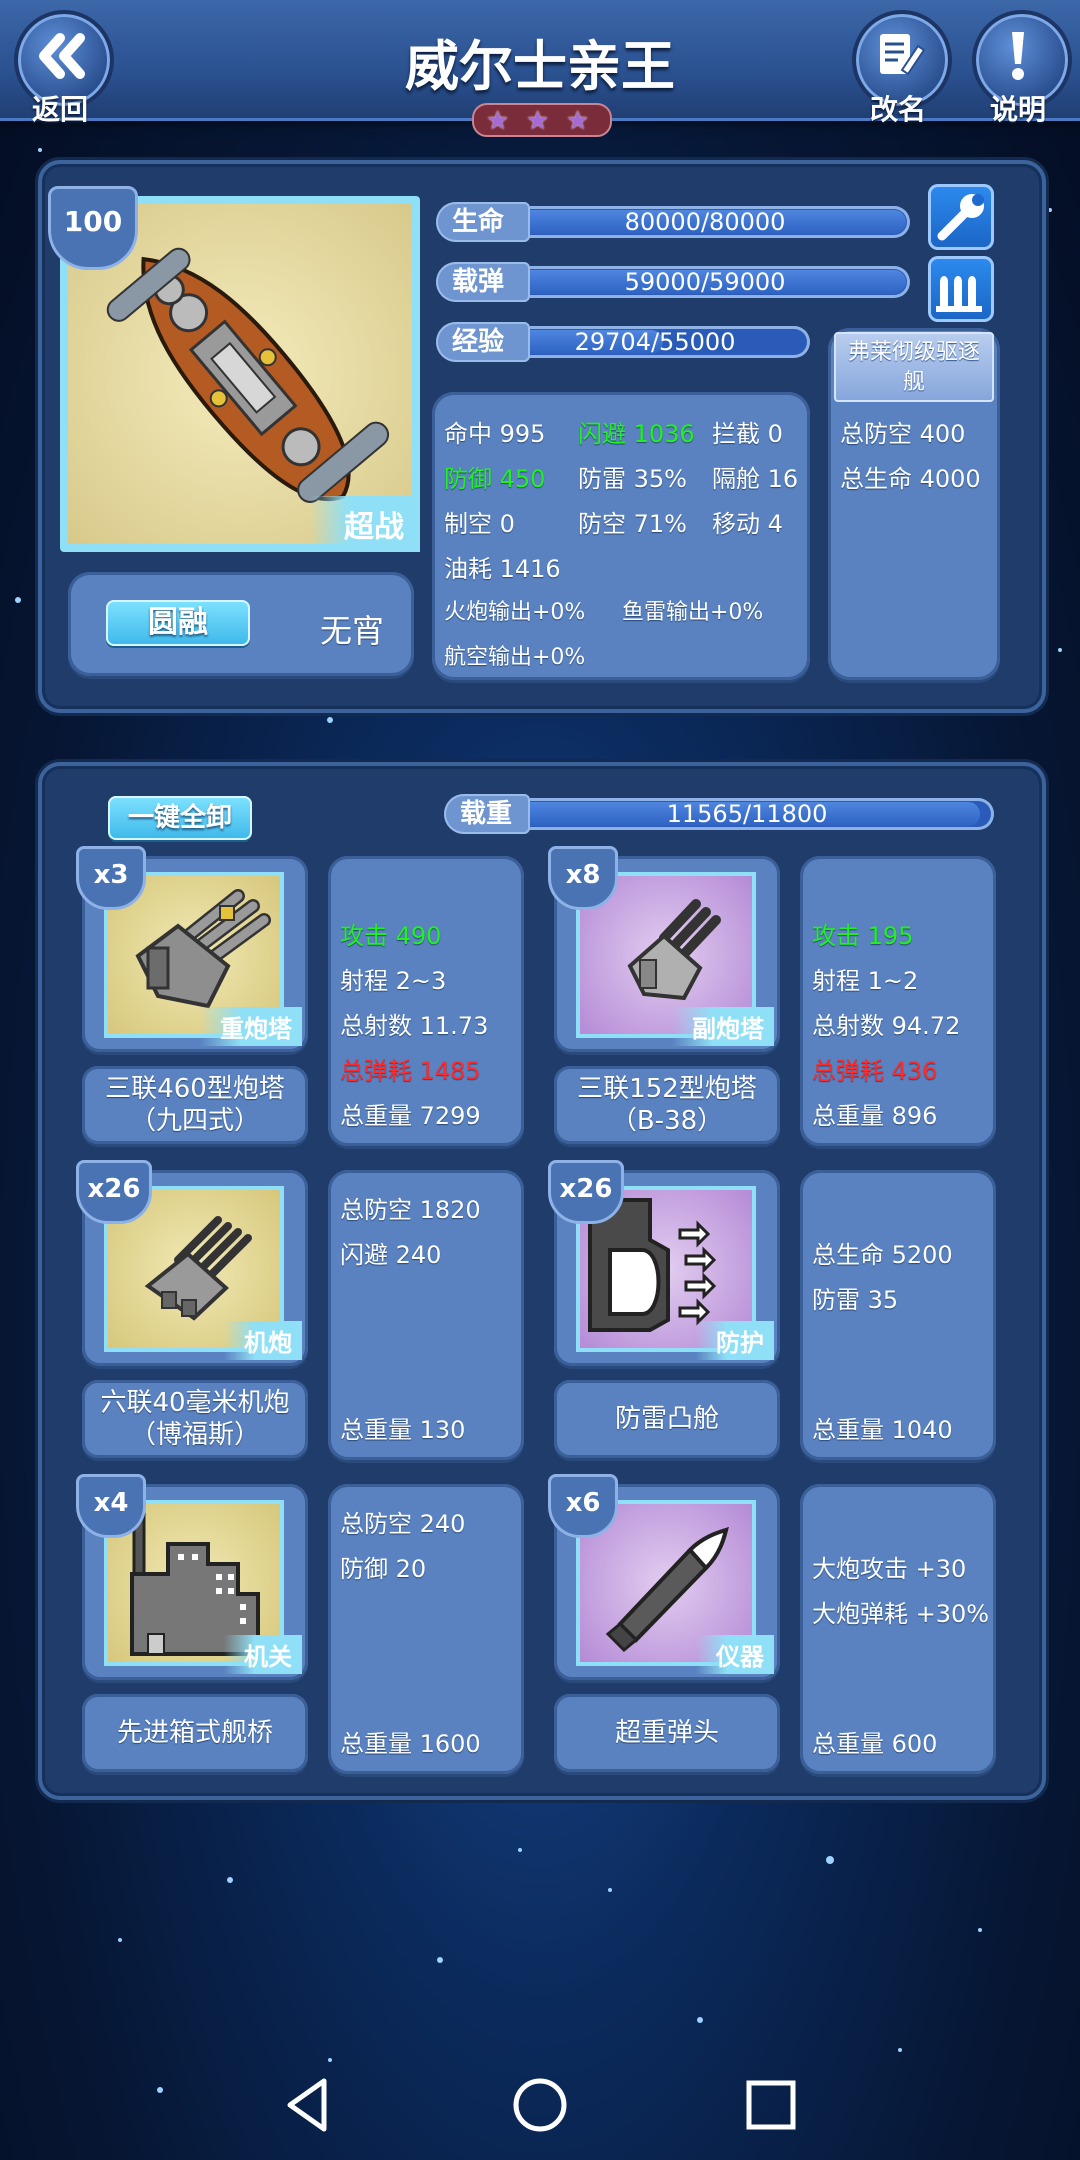 The width and height of the screenshot is (1080, 2160). Describe the element at coordinates (886, 1026) in the screenshot. I see `item-stat: 总射数 94.72` at that location.